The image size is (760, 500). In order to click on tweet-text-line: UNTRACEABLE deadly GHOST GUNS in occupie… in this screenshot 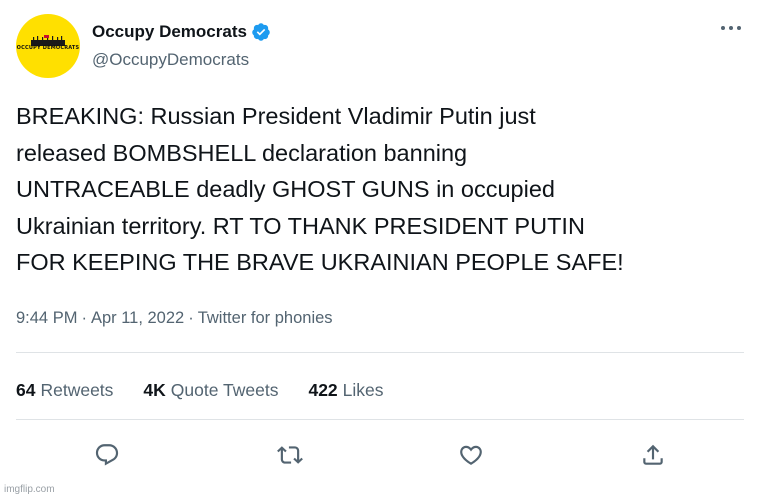, I will do `click(285, 189)`.